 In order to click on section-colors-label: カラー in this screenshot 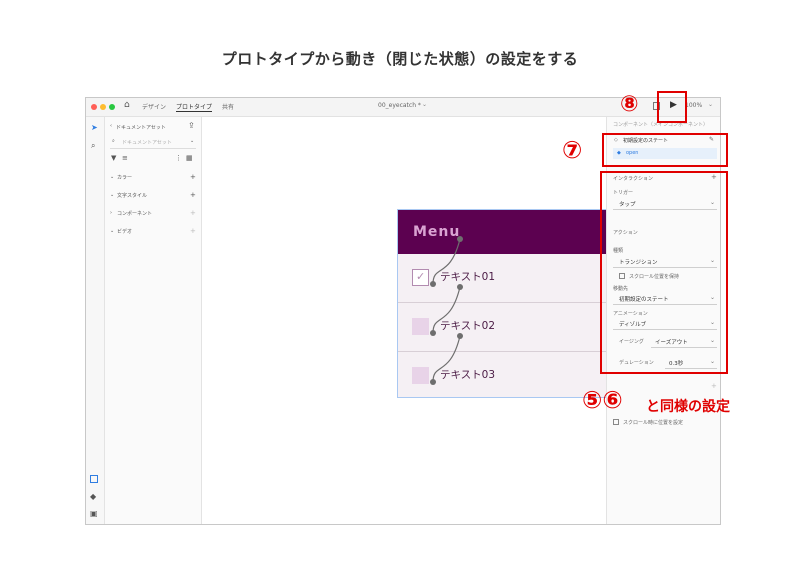, I will do `click(125, 178)`.